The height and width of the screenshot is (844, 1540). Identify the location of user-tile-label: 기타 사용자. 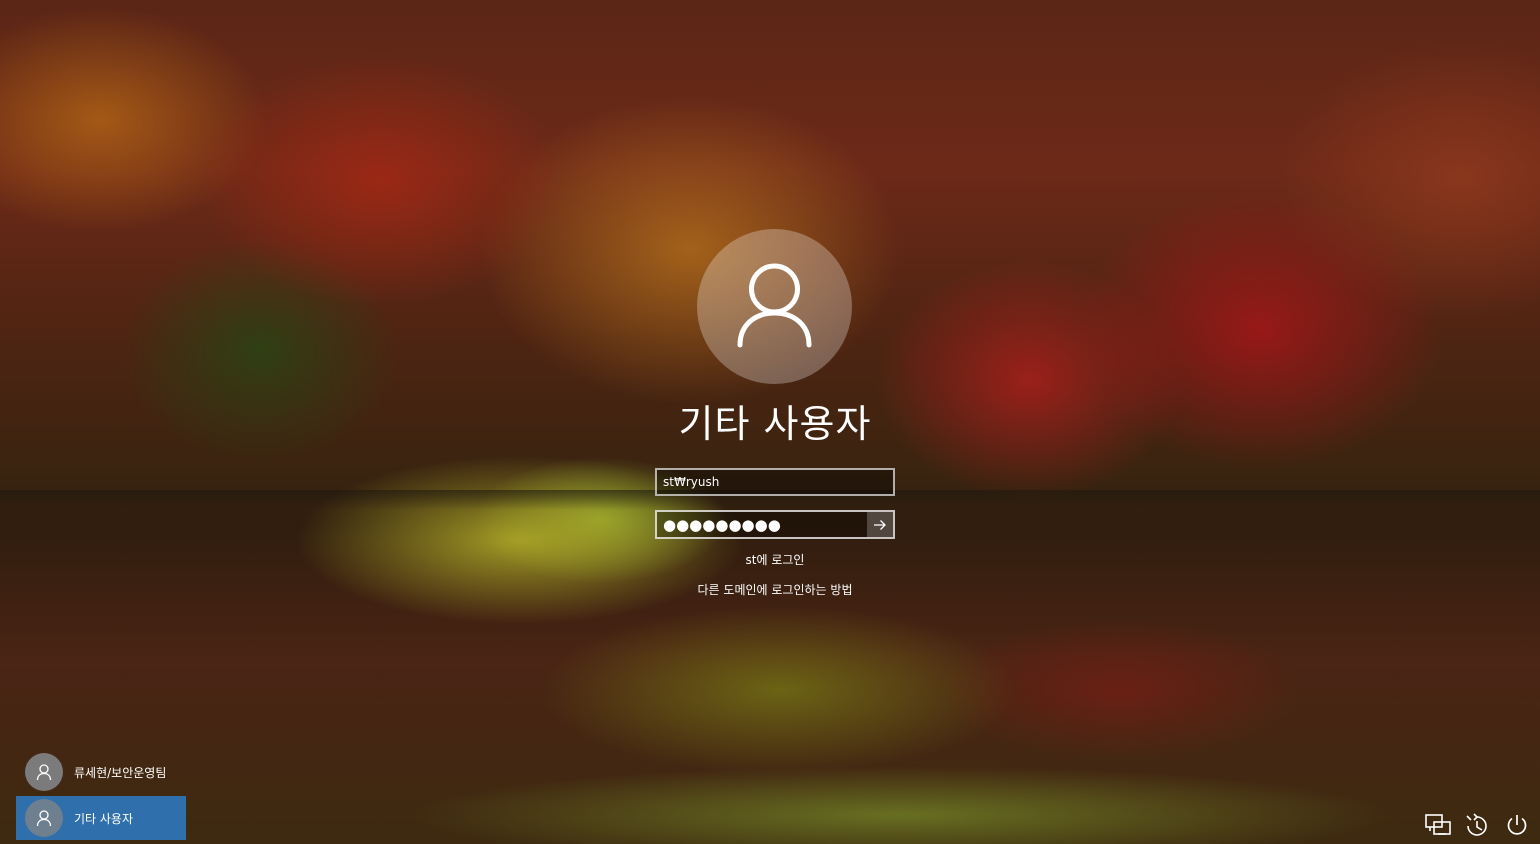
(104, 818).